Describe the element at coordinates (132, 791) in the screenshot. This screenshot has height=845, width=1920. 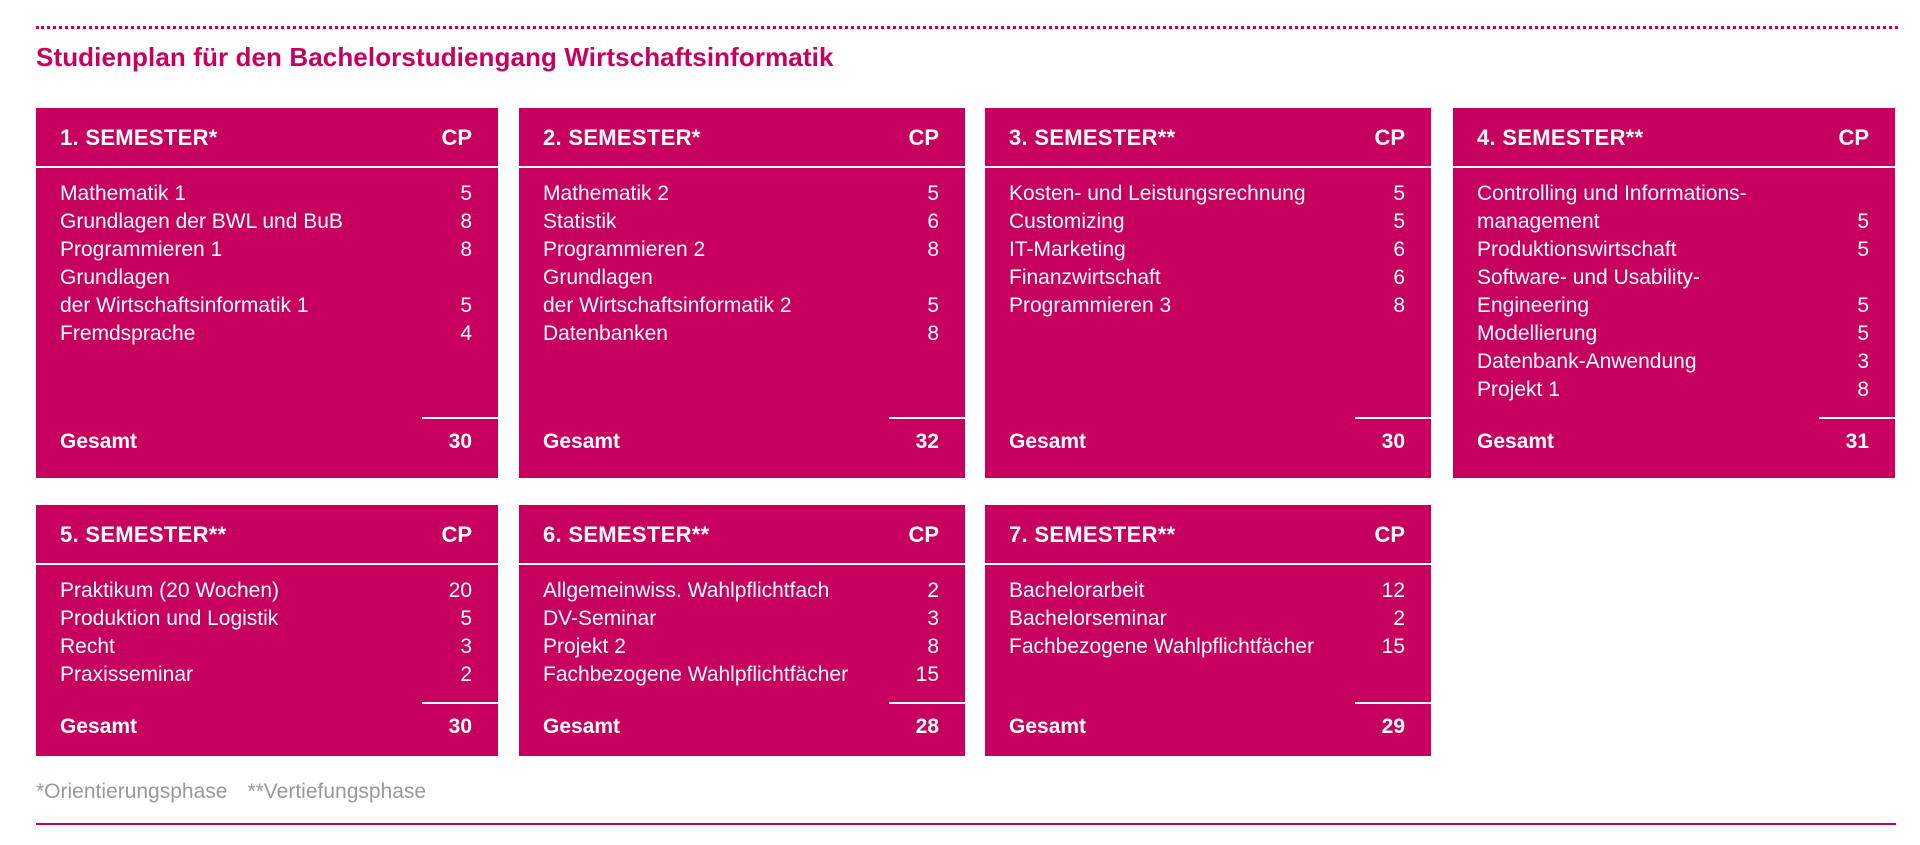
I see `footnote-orientation: *Orientierungsphase` at that location.